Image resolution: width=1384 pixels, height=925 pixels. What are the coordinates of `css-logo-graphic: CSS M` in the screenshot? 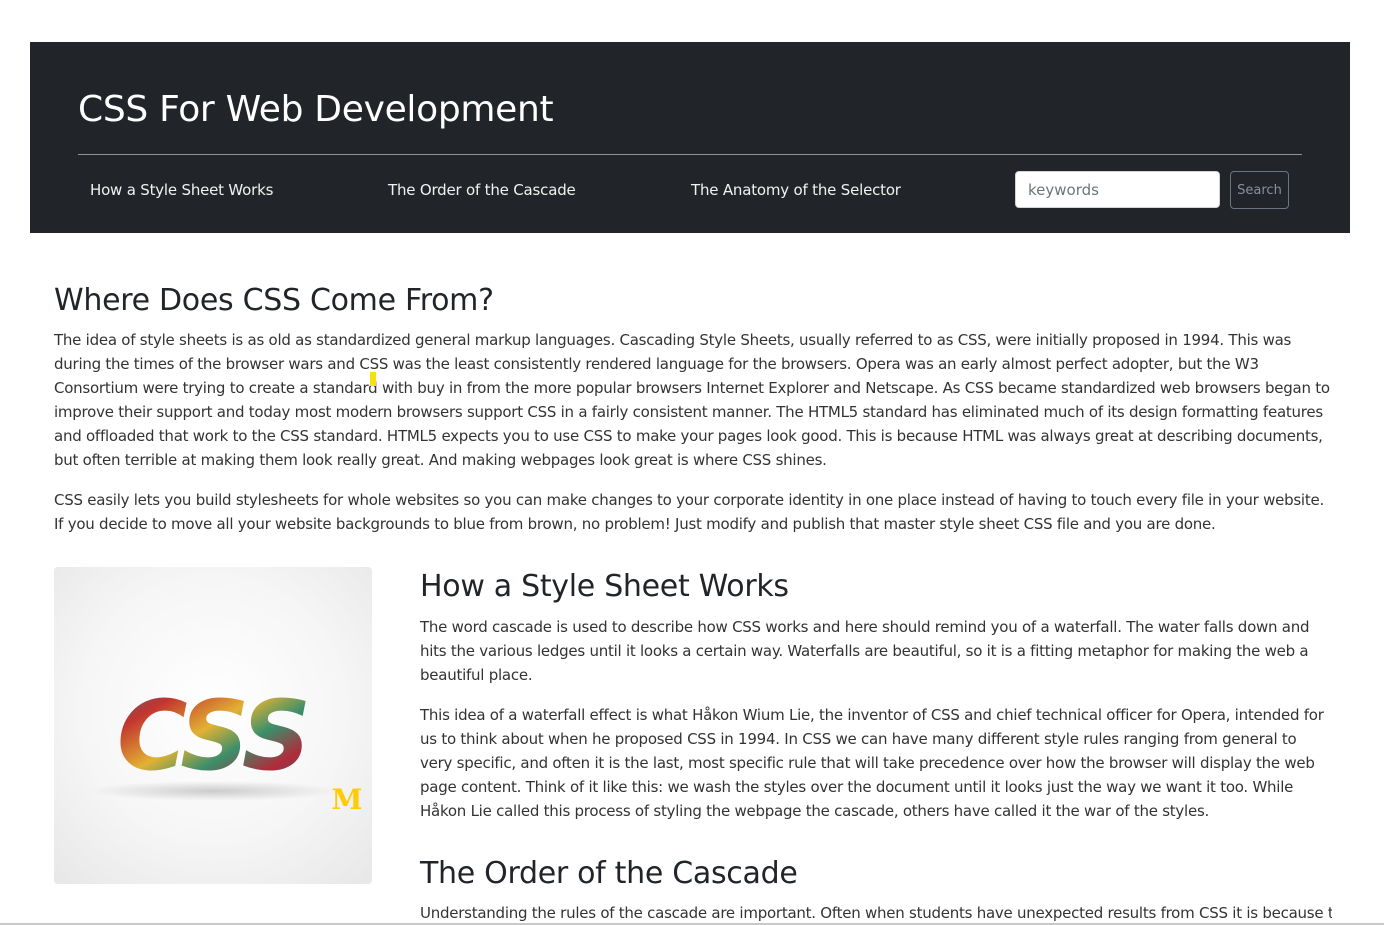 It's located at (226, 748).